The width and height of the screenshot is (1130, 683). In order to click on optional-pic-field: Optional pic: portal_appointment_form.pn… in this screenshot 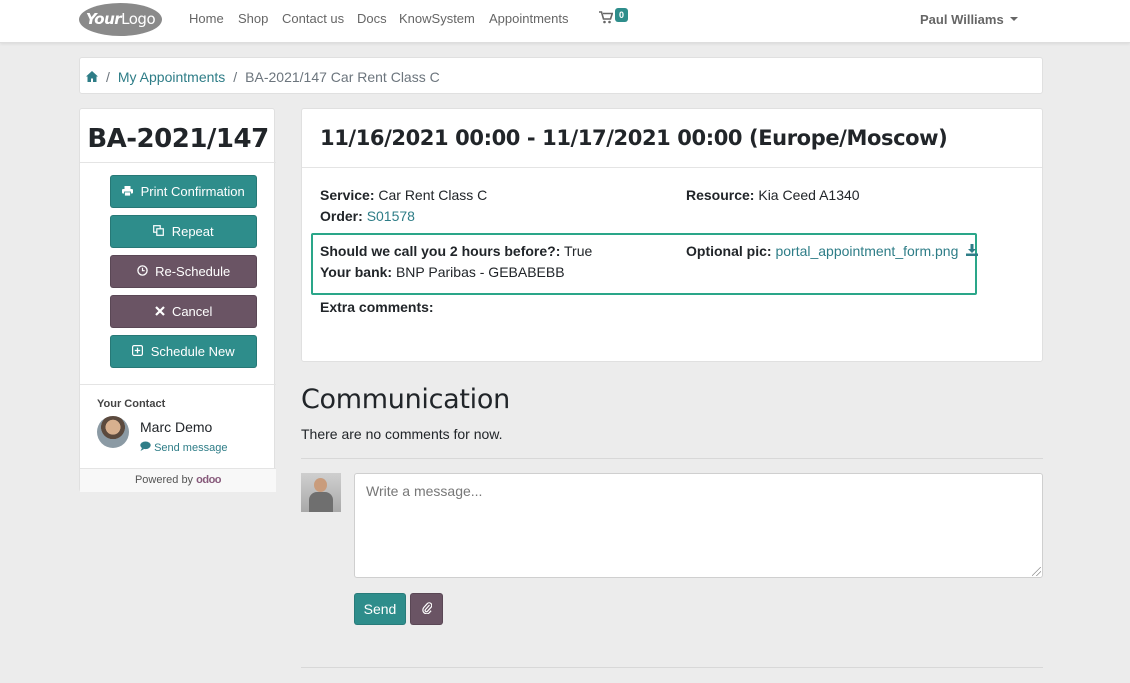, I will do `click(832, 251)`.